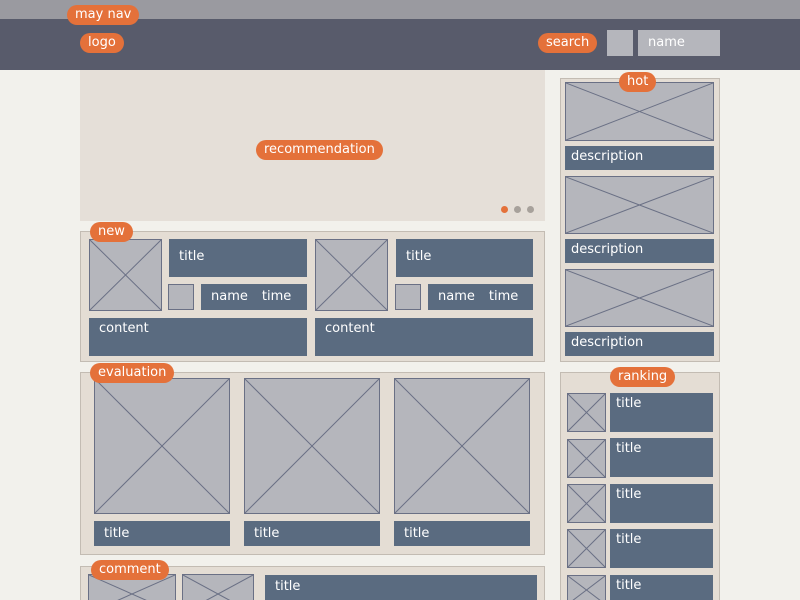  What do you see at coordinates (643, 377) in the screenshot?
I see `ranking-label: ranking` at bounding box center [643, 377].